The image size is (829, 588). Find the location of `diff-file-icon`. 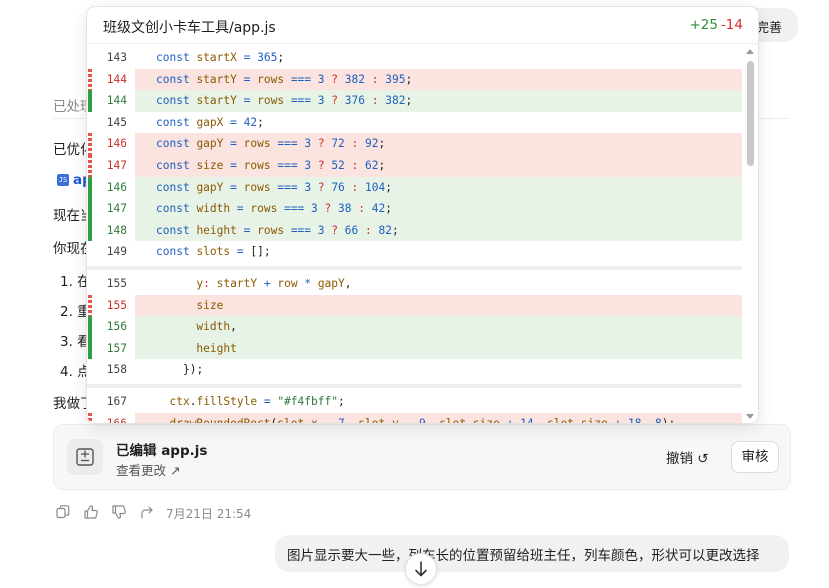

diff-file-icon is located at coordinates (85, 457).